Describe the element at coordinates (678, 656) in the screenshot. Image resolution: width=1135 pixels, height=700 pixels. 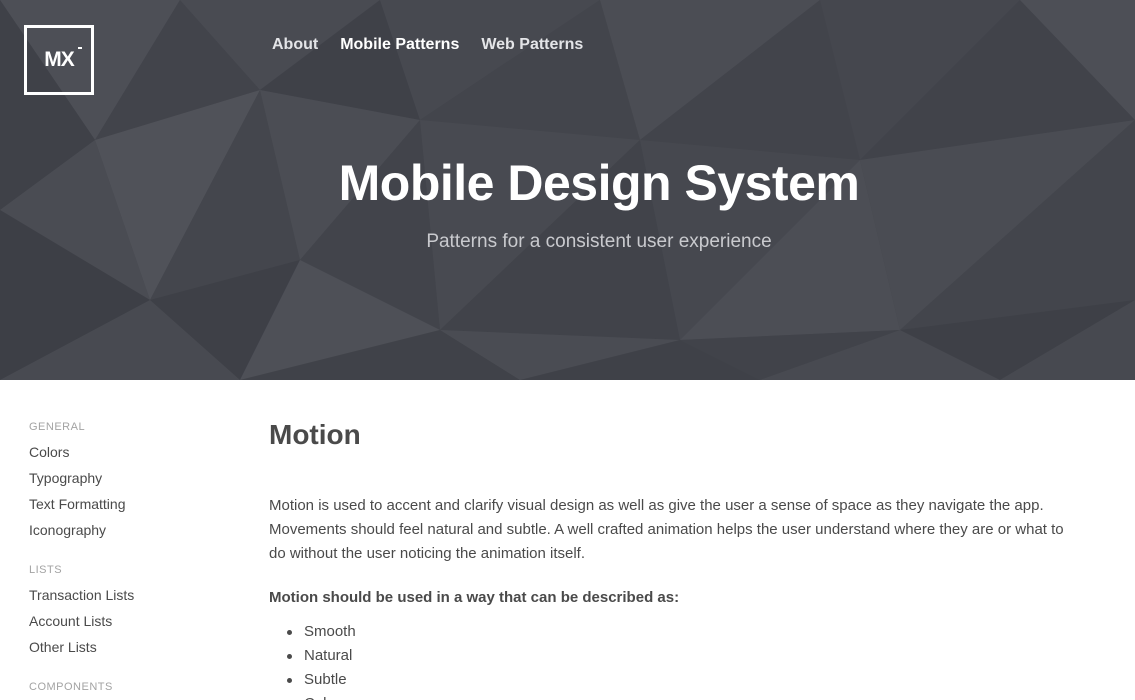
I see `list-item: Natural` at that location.